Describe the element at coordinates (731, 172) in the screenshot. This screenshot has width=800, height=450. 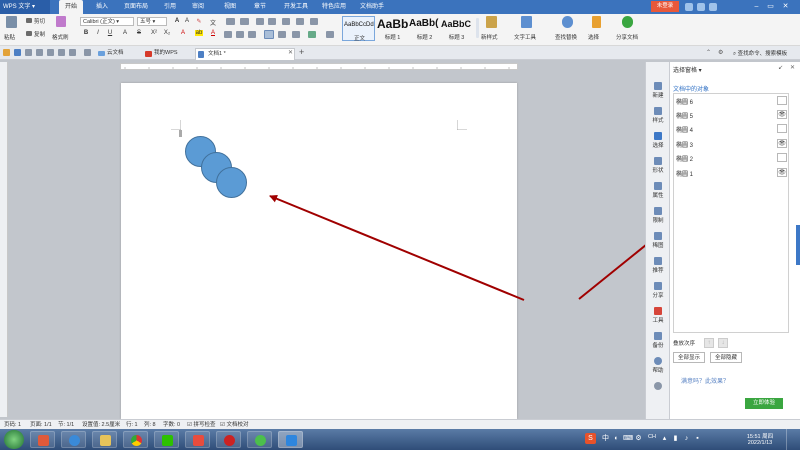
I see `object-row-1: 椭圆 1 👁` at that location.